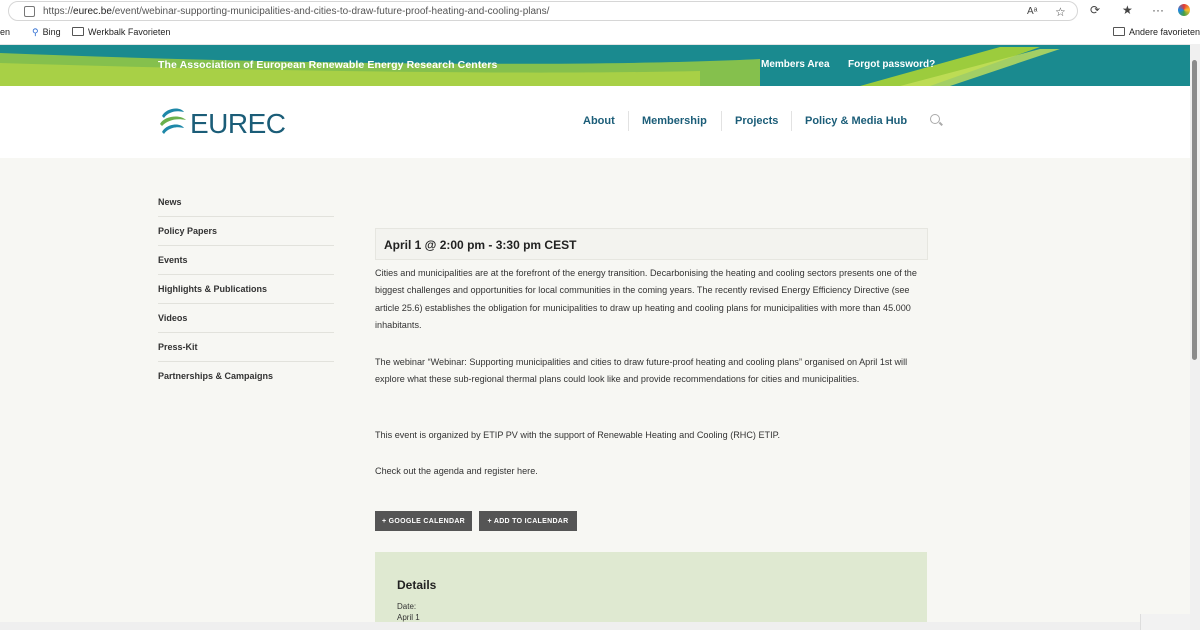  What do you see at coordinates (246, 231) in the screenshot?
I see `sidebar-item-policy-papers: Policy Papers` at bounding box center [246, 231].